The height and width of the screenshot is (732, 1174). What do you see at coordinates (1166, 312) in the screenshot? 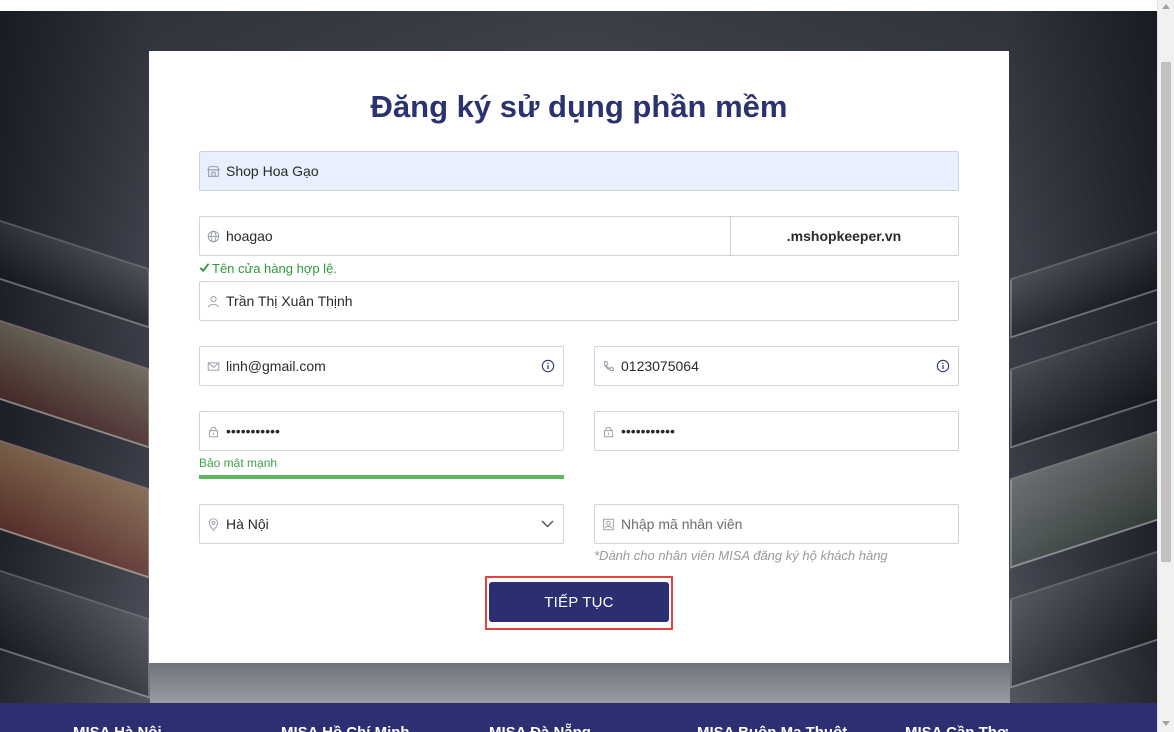
I see `scrollbar-thumb` at bounding box center [1166, 312].